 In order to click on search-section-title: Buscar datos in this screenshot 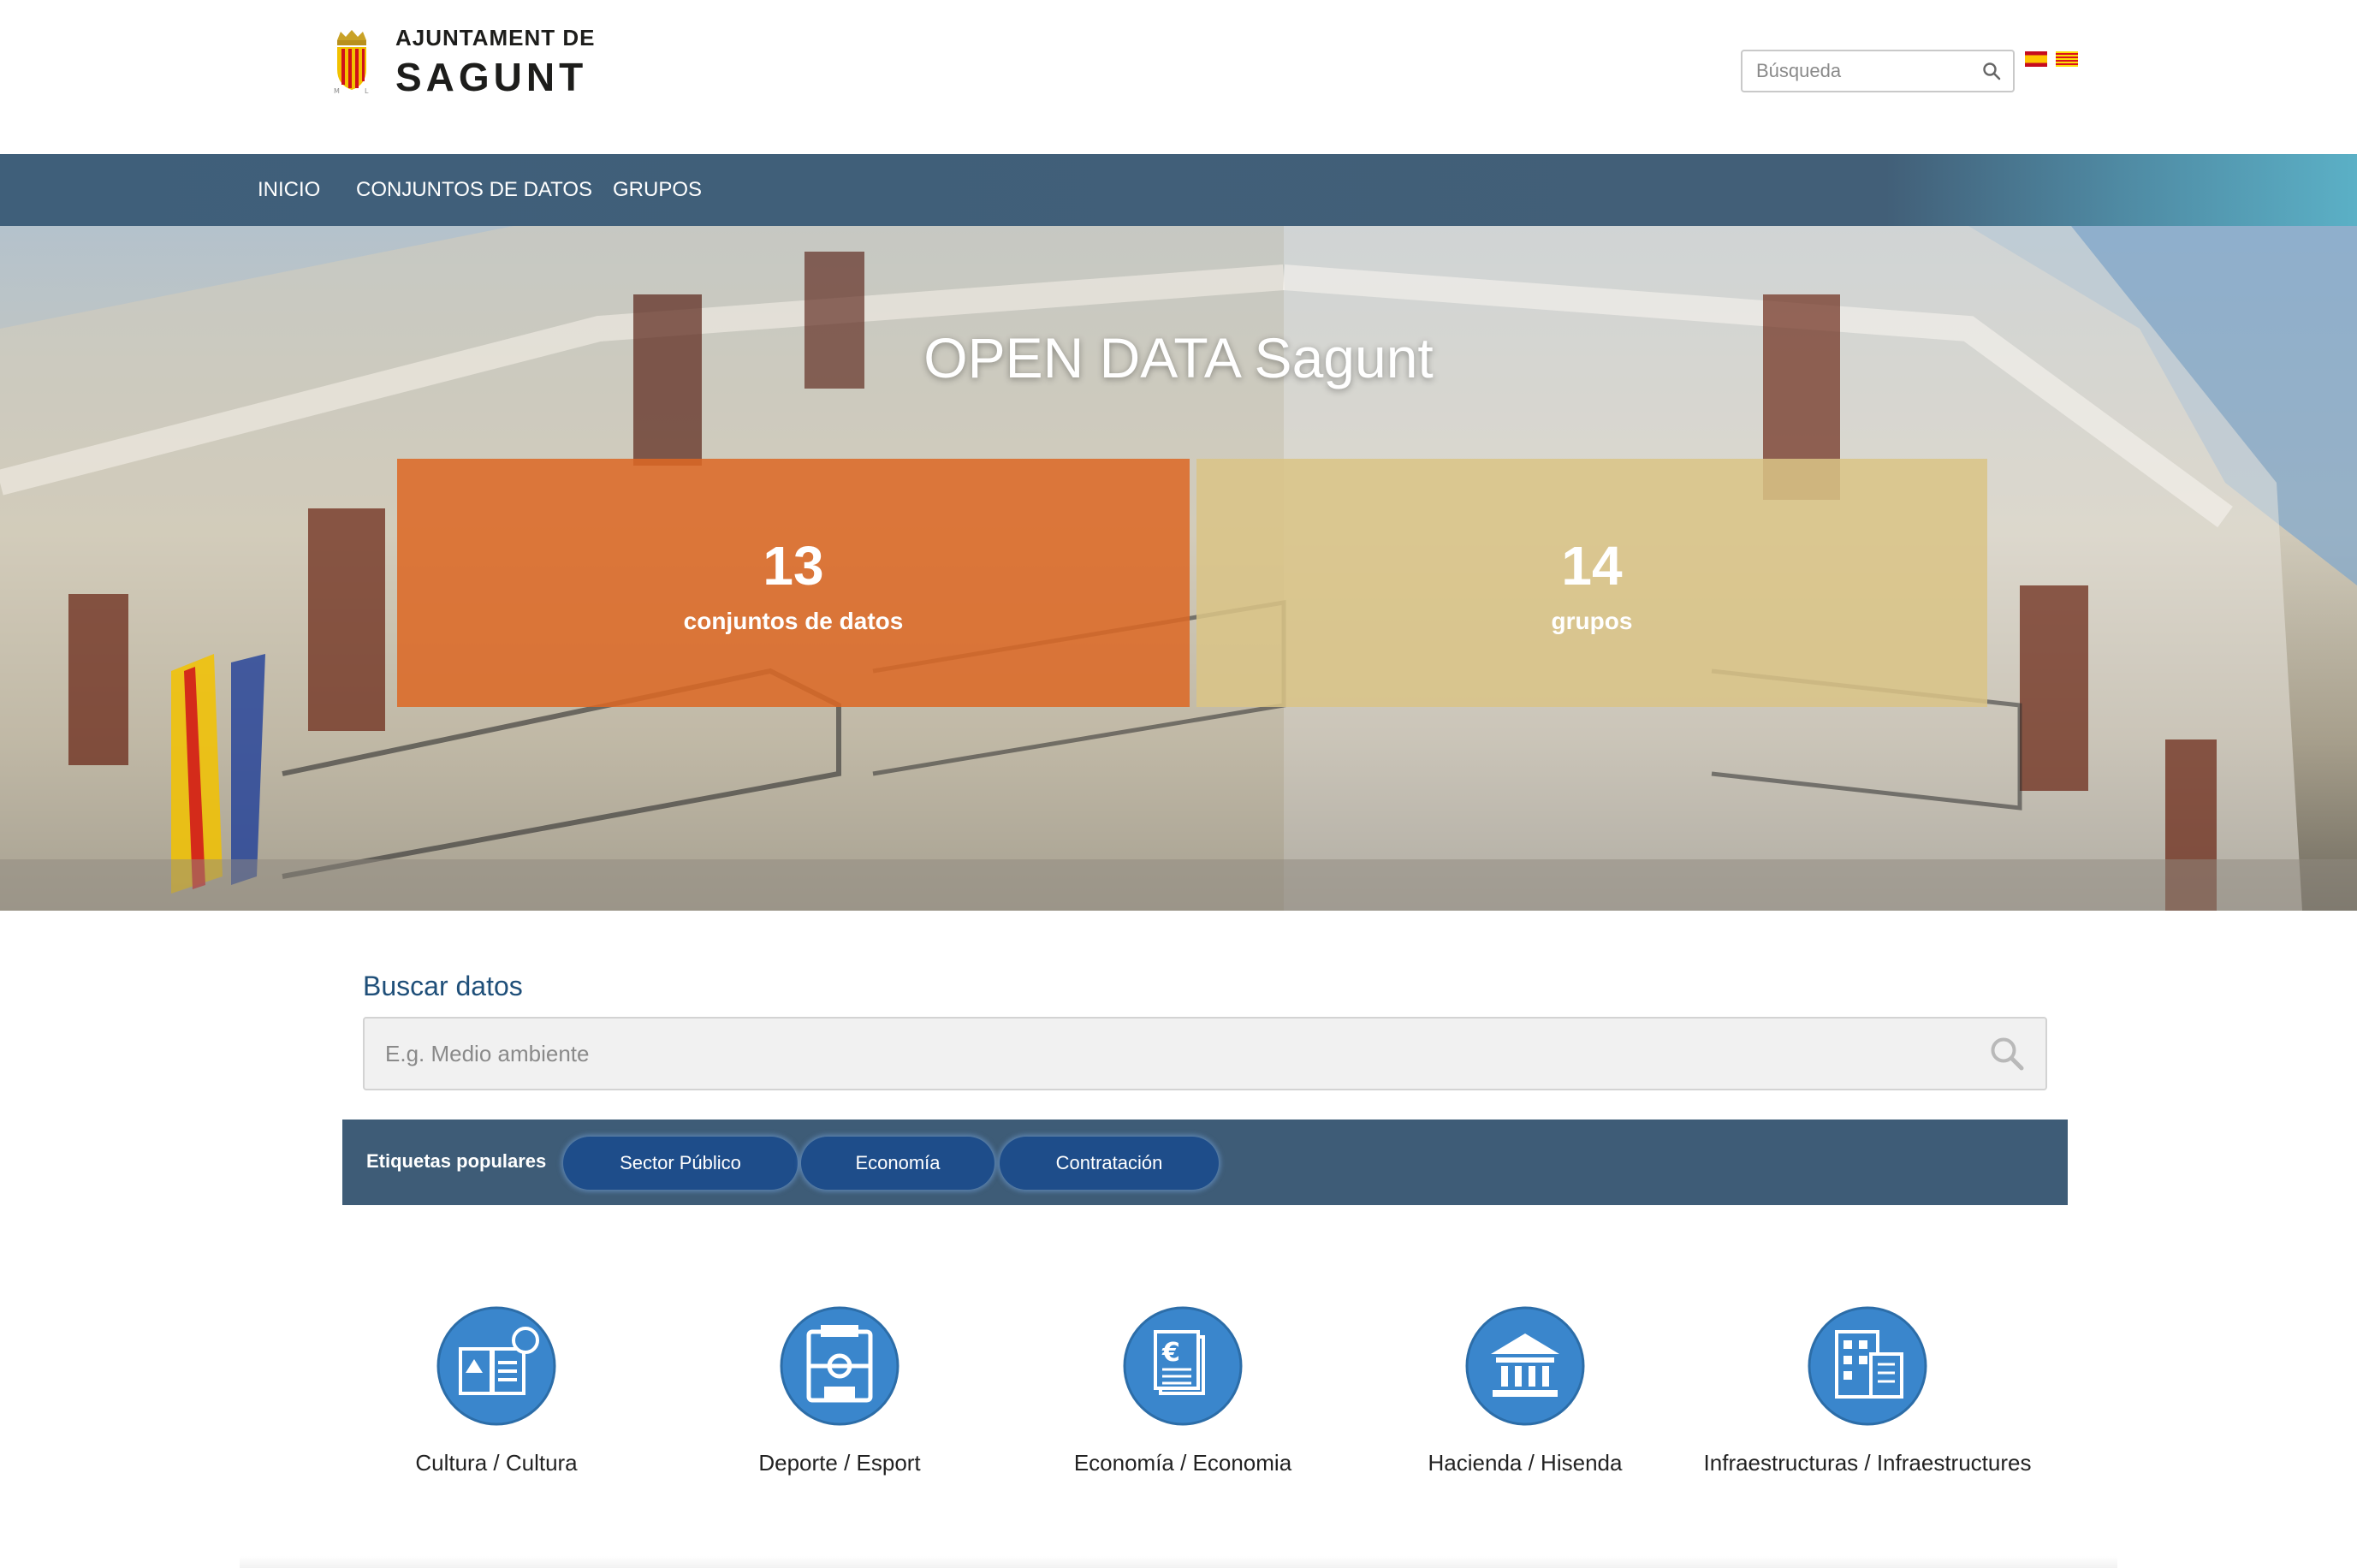, I will do `click(443, 986)`.